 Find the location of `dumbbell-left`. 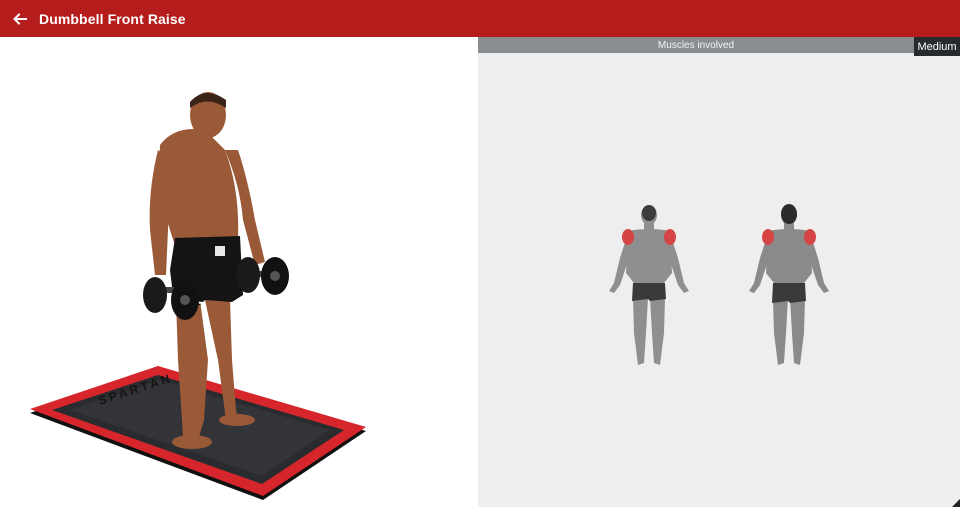

dumbbell-left is located at coordinates (171, 298).